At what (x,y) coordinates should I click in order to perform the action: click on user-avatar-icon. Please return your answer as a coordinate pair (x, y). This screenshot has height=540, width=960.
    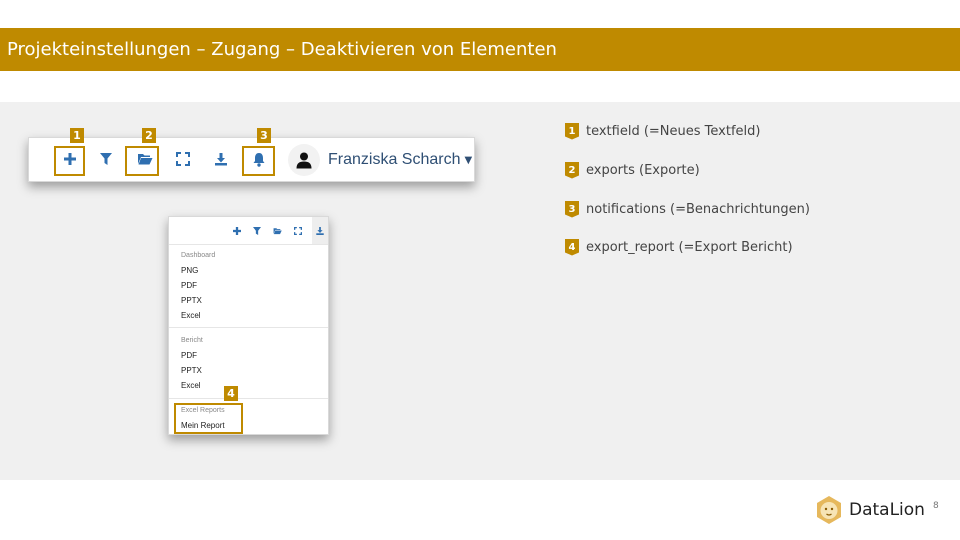
    Looking at the image, I should click on (304, 160).